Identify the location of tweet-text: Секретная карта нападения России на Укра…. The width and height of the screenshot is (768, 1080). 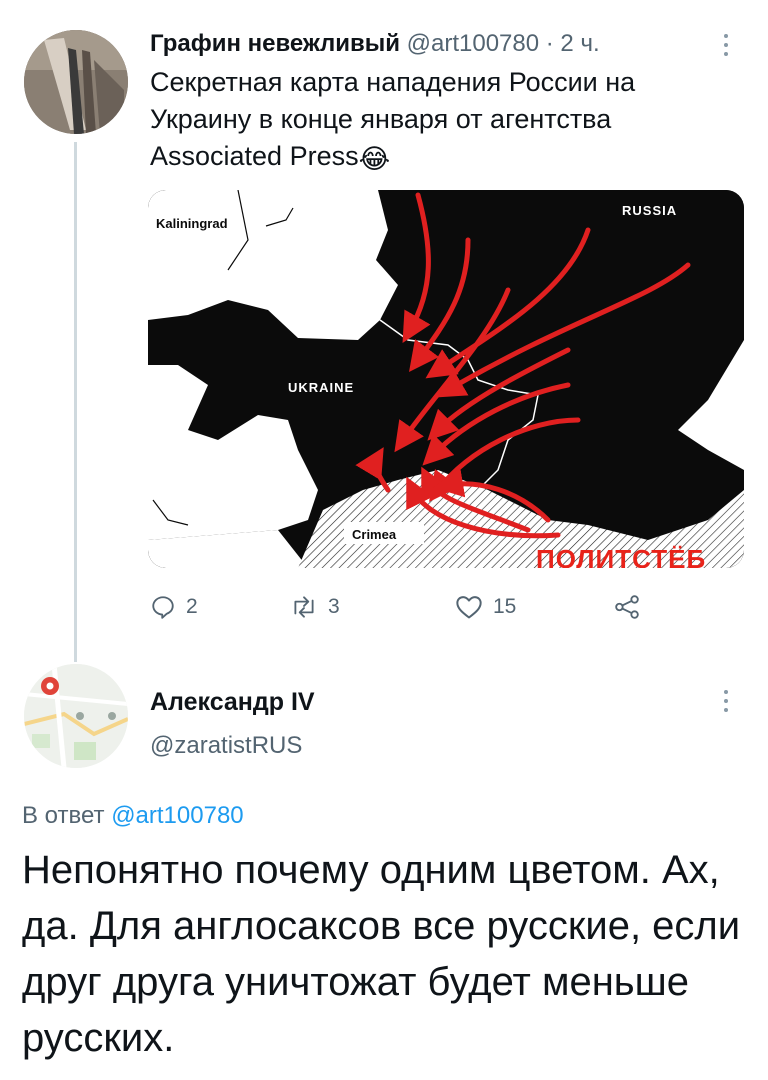
(430, 121).